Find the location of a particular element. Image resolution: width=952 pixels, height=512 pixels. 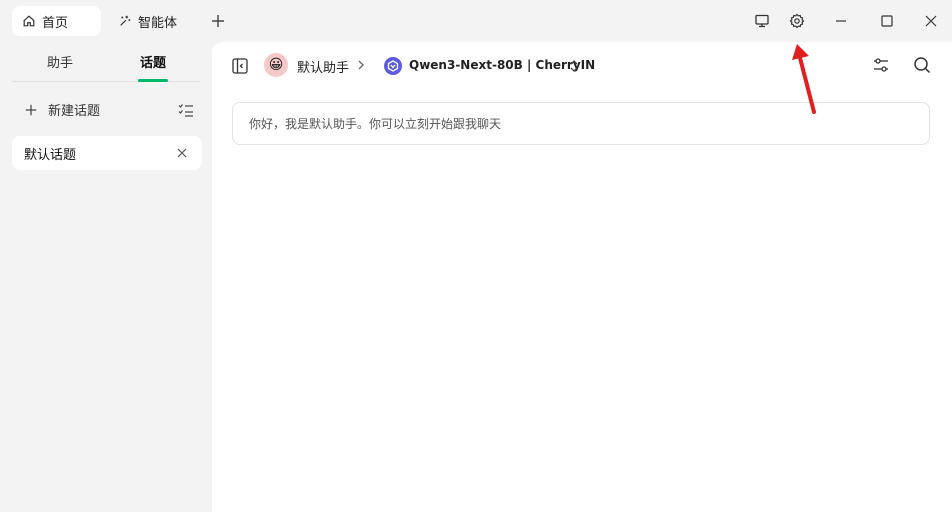

model-selector: Qwen3-Next-80B | CherryIN is located at coordinates (502, 65).